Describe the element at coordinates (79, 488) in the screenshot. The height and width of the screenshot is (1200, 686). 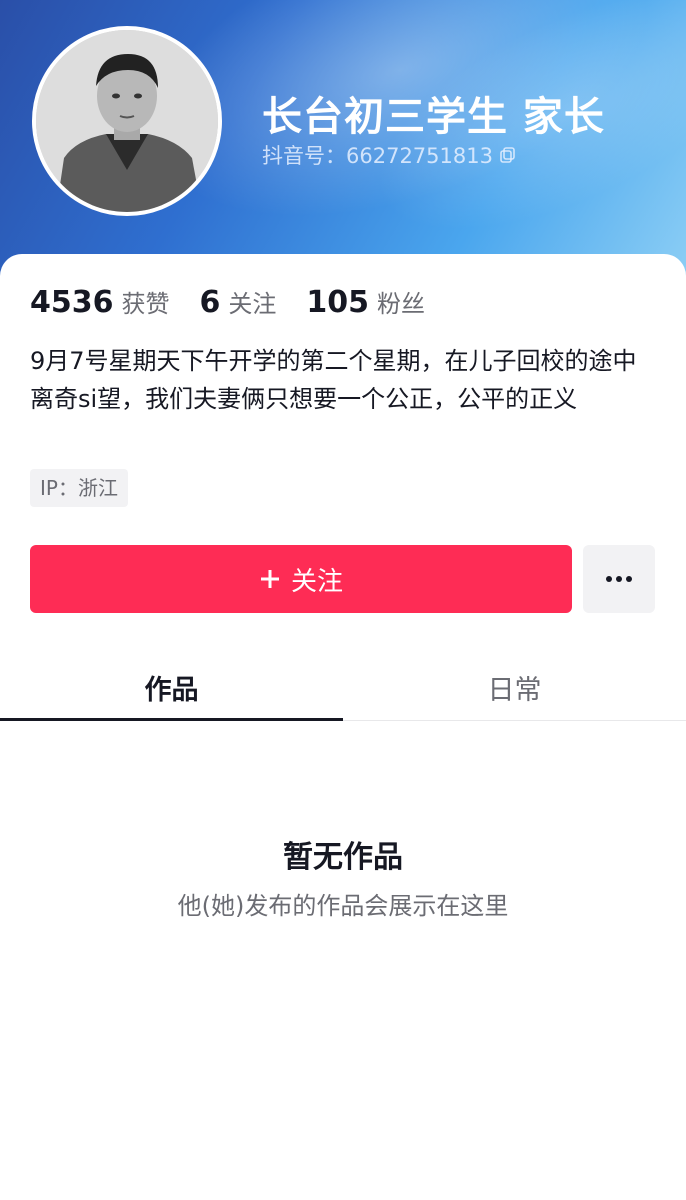
I see `ip-location-tag: IP：浙江` at that location.